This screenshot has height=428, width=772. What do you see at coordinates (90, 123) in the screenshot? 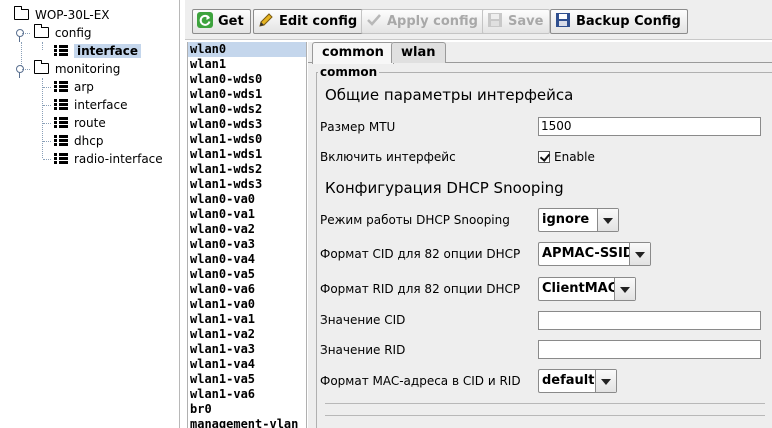
I see `tree-node-route-label: route` at bounding box center [90, 123].